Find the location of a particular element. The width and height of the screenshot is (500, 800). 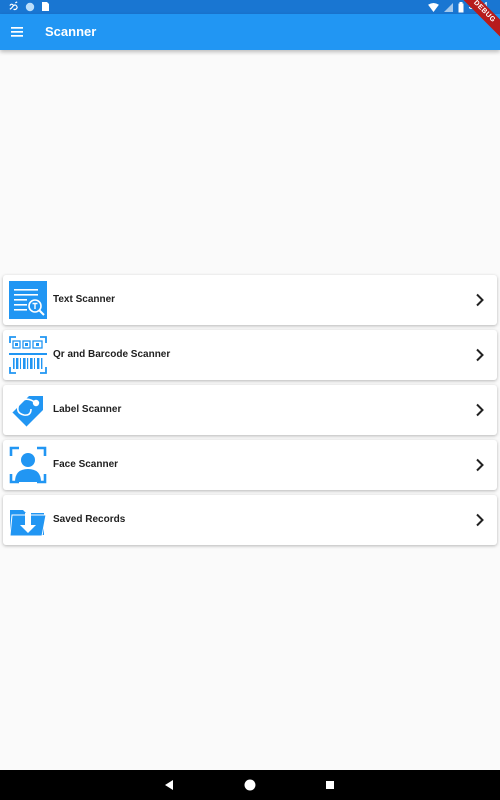

battery-icon is located at coordinates (461, 6).